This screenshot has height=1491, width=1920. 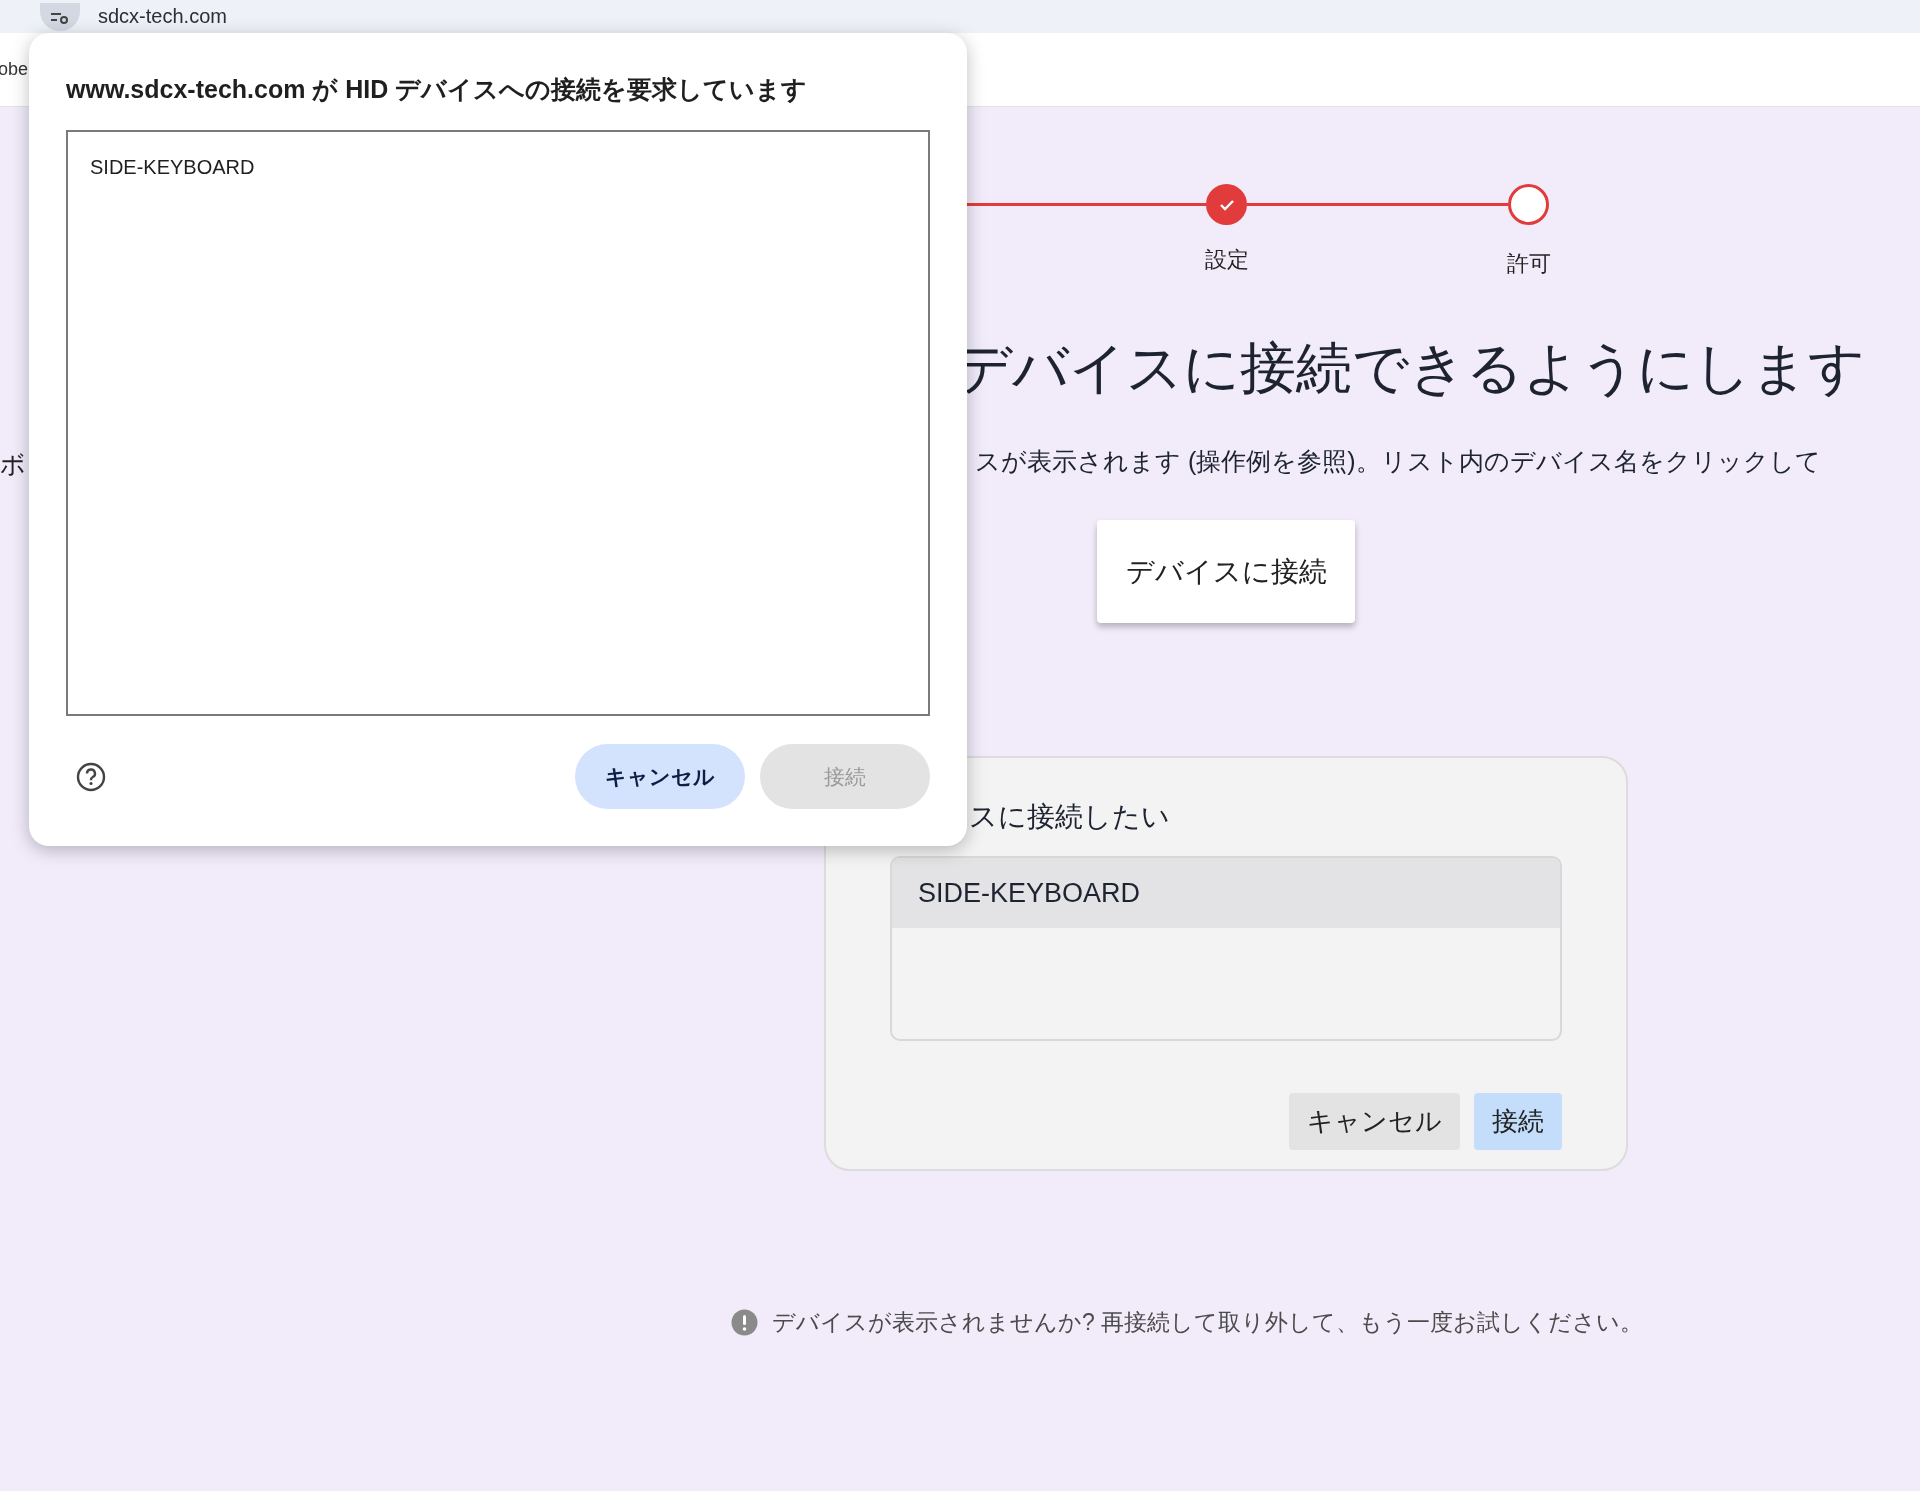 I want to click on connect-device-button: デバイスに接続, so click(x=1226, y=571).